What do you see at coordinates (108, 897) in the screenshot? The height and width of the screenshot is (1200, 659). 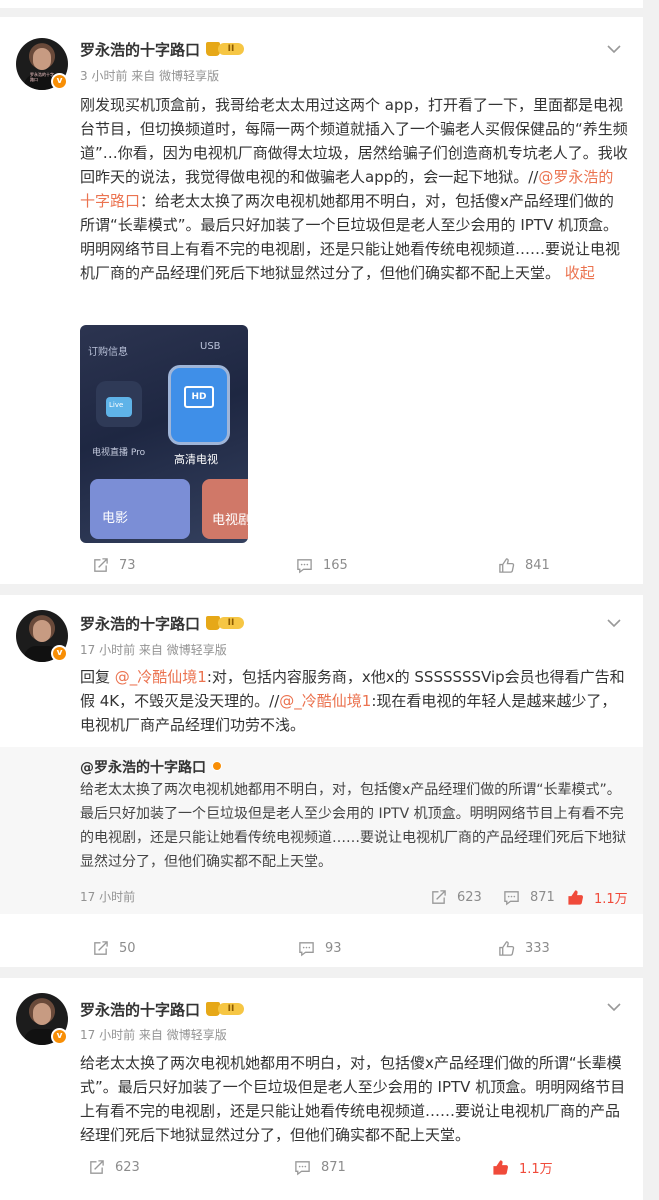 I see `quoted-time: 17 小时前` at bounding box center [108, 897].